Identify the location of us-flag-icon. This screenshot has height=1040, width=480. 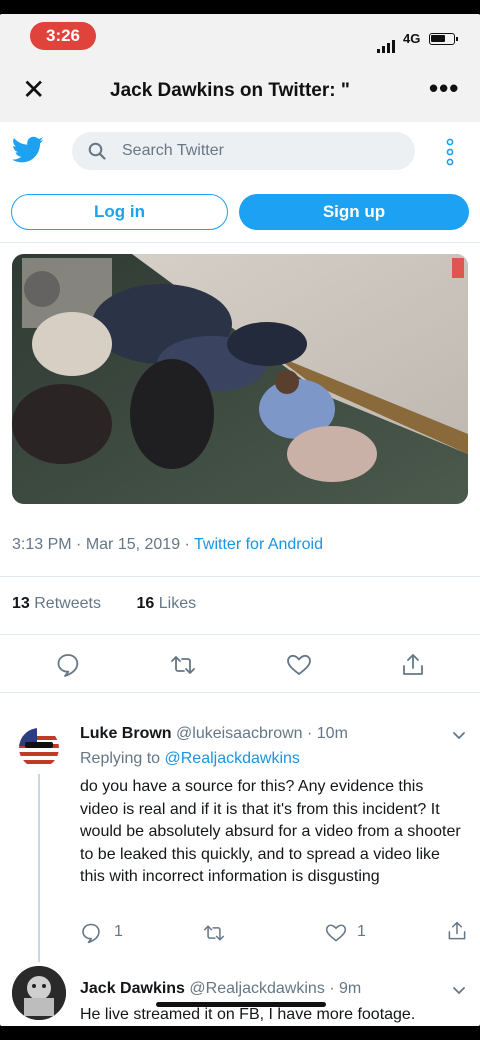
(39, 748).